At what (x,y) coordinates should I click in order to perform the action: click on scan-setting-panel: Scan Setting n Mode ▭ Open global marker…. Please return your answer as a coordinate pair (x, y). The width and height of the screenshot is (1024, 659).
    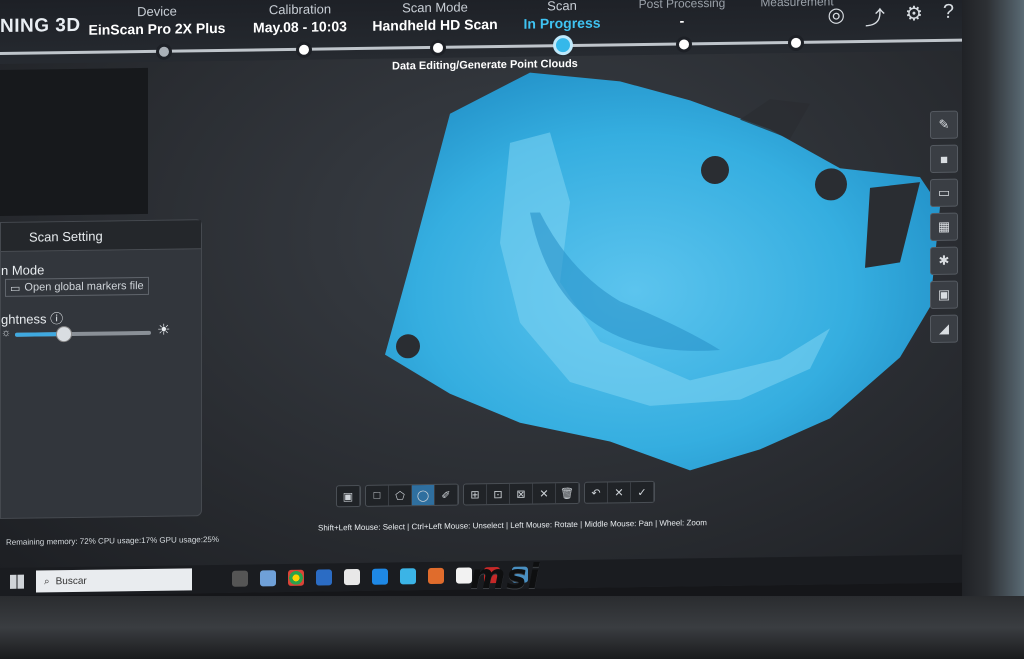
    Looking at the image, I should click on (101, 369).